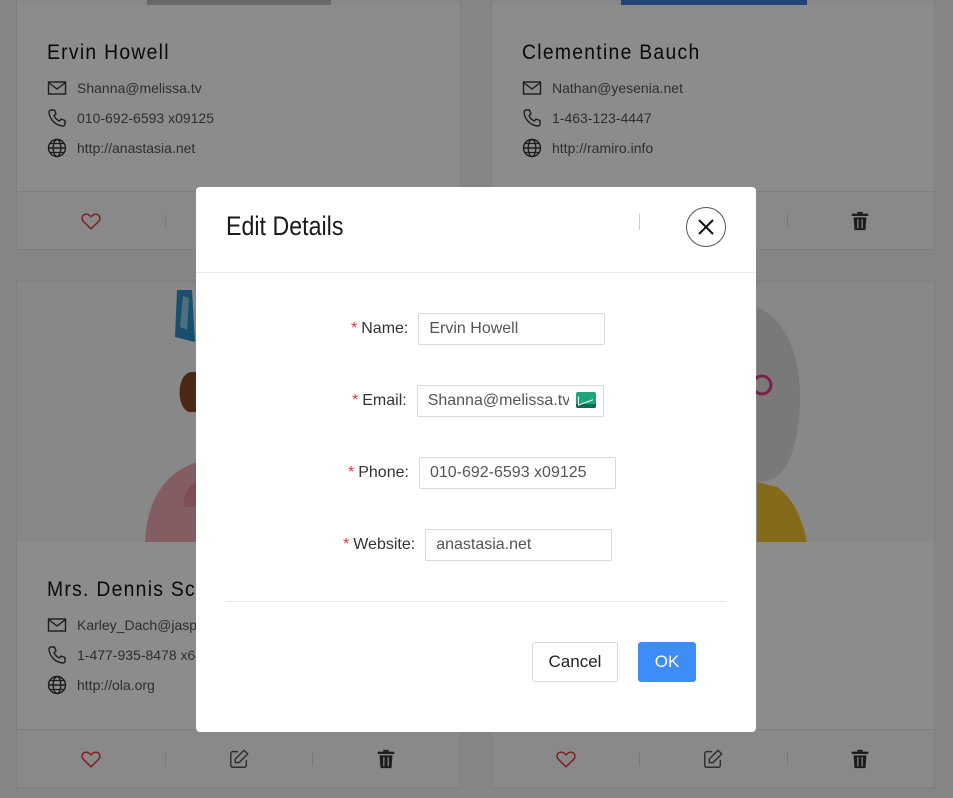 Image resolution: width=953 pixels, height=798 pixels. Describe the element at coordinates (380, 328) in the screenshot. I see `name-label: * Name:` at that location.